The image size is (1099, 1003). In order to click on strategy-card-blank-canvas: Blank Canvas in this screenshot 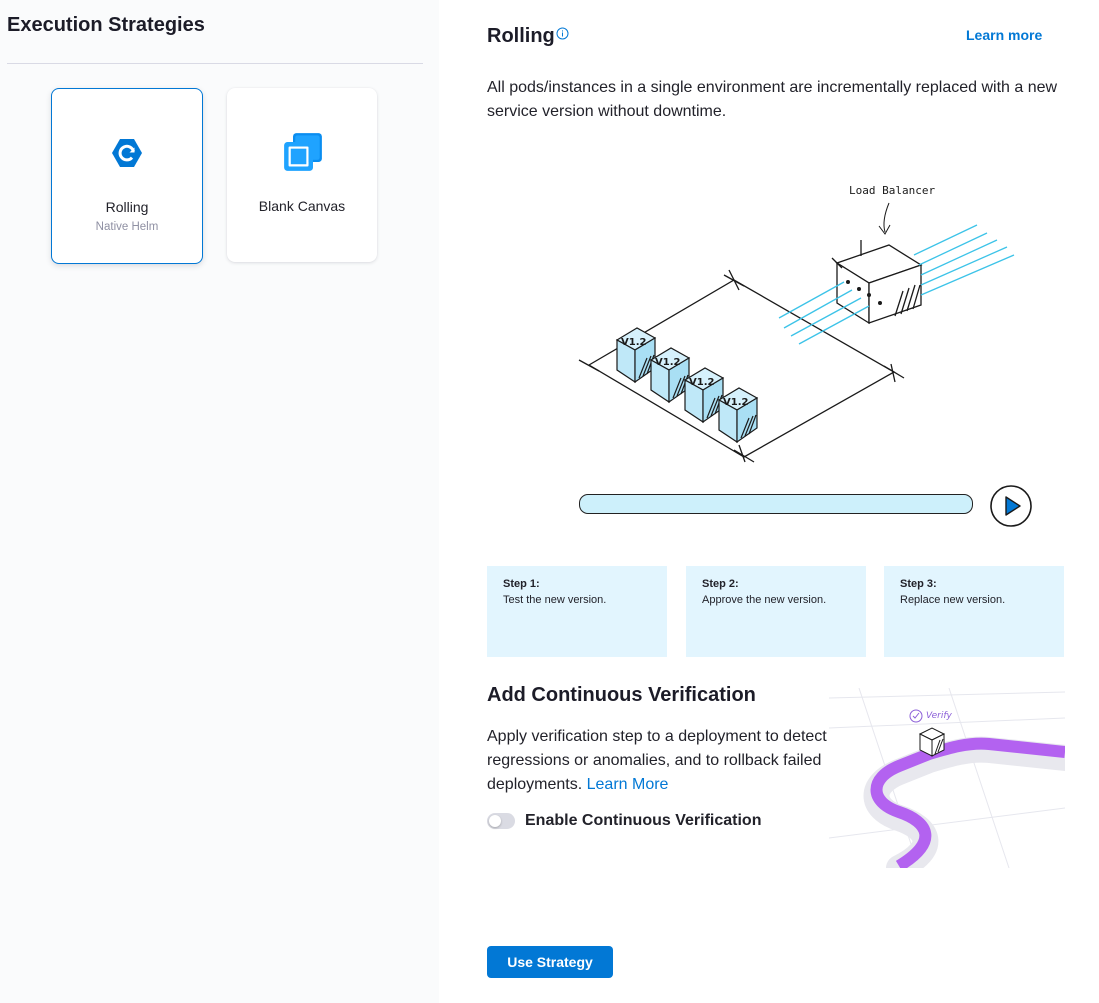, I will do `click(302, 175)`.